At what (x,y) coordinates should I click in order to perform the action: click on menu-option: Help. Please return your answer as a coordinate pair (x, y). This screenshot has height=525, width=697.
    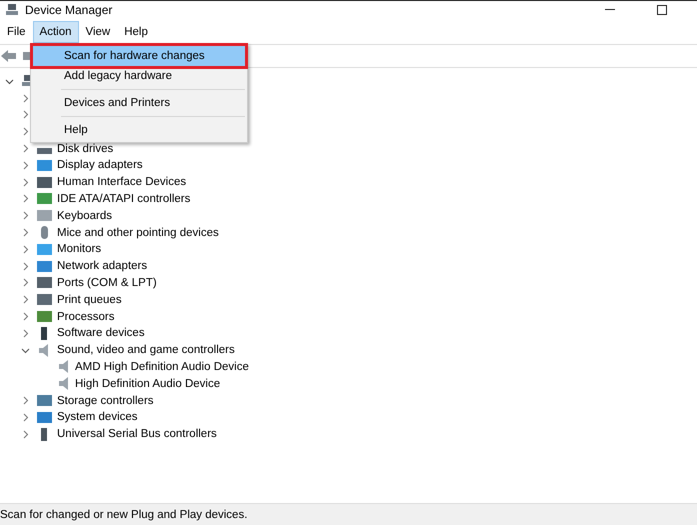
    Looking at the image, I should click on (139, 130).